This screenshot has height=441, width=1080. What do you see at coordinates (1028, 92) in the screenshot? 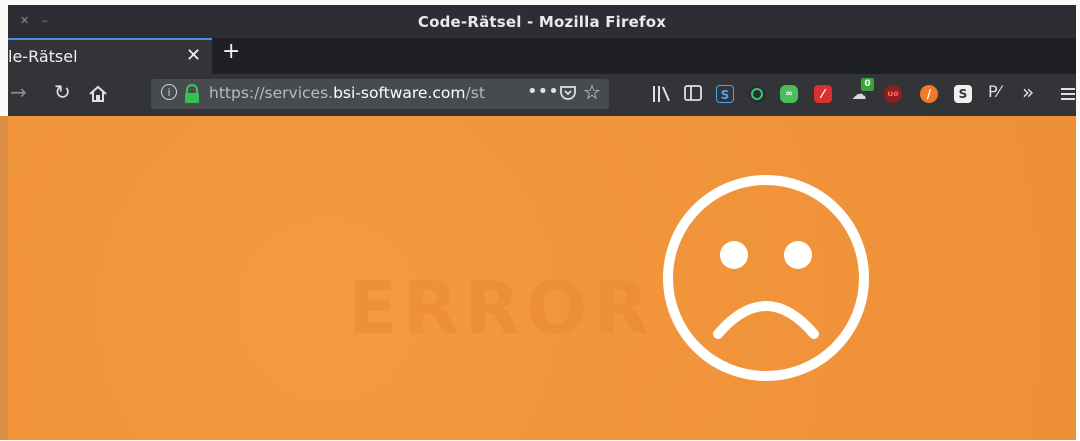
I see `overflow-chevron-icon: »` at bounding box center [1028, 92].